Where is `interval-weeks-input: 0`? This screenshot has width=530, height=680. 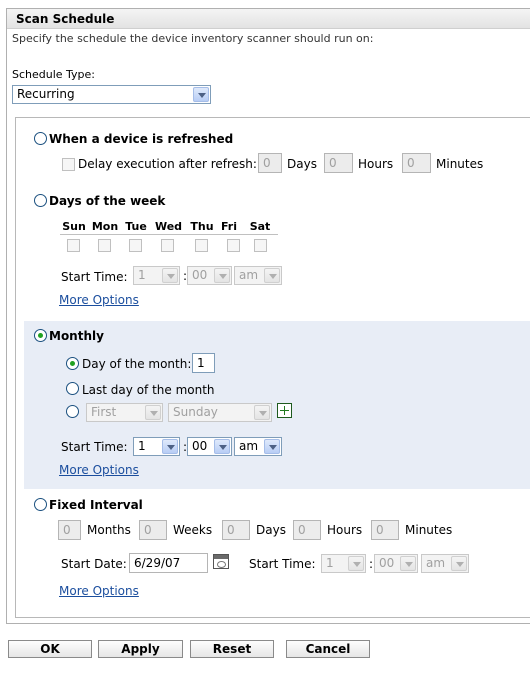
interval-weeks-input: 0 is located at coordinates (153, 530).